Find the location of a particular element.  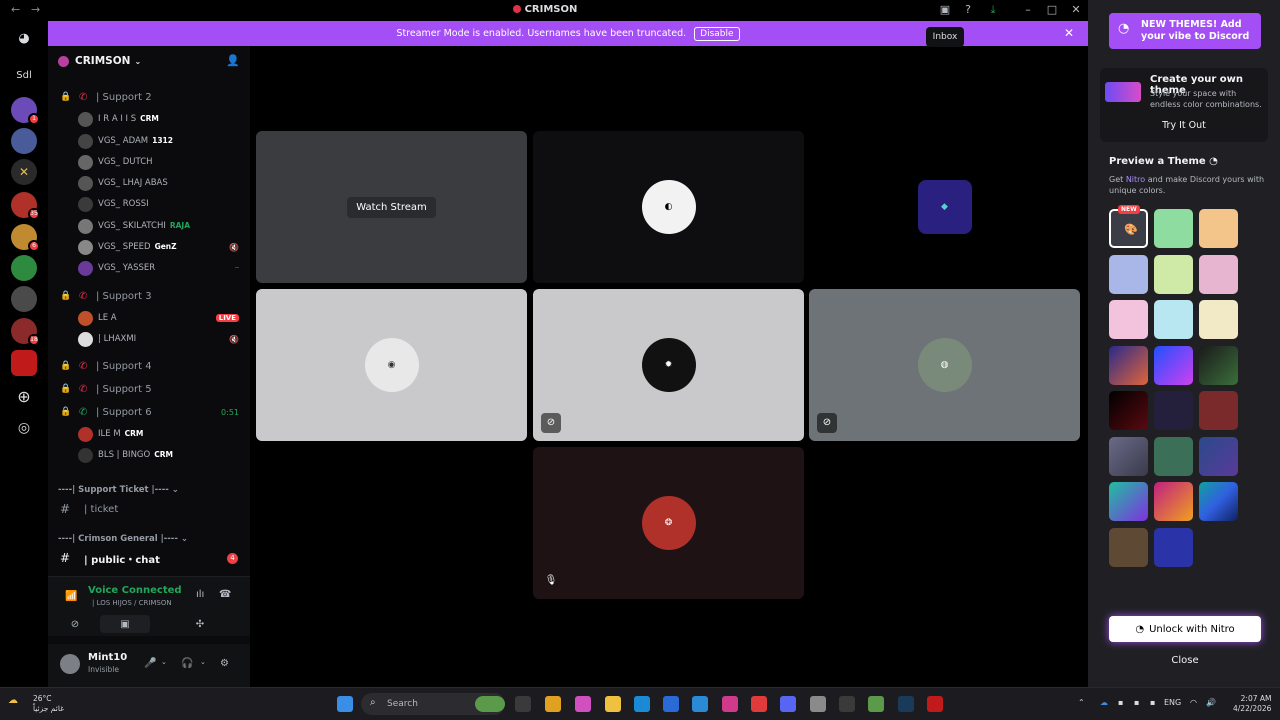

disable-streamer-mode-button: Disable is located at coordinates (717, 33).